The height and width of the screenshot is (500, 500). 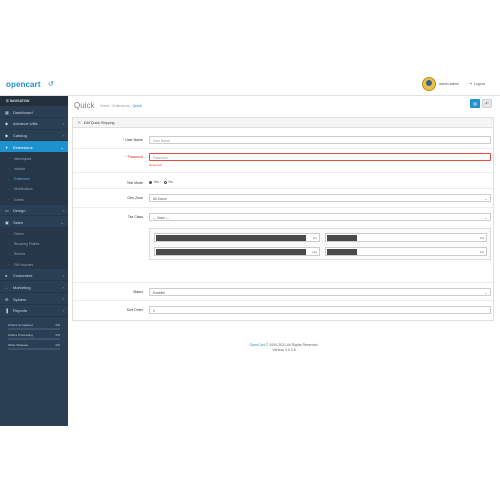 I want to click on sign-out-icon: ↪, so click(x=470, y=83).